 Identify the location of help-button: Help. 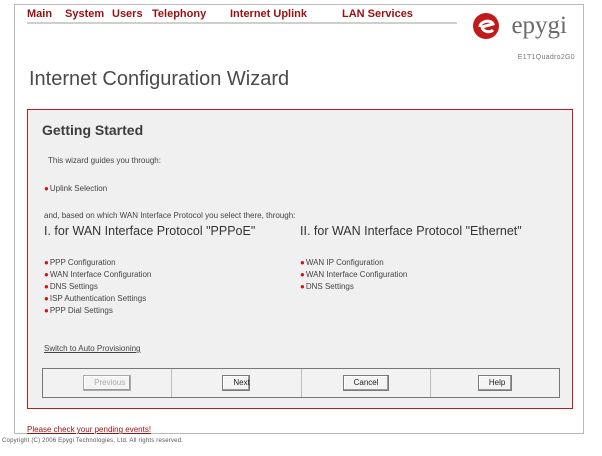
(494, 383).